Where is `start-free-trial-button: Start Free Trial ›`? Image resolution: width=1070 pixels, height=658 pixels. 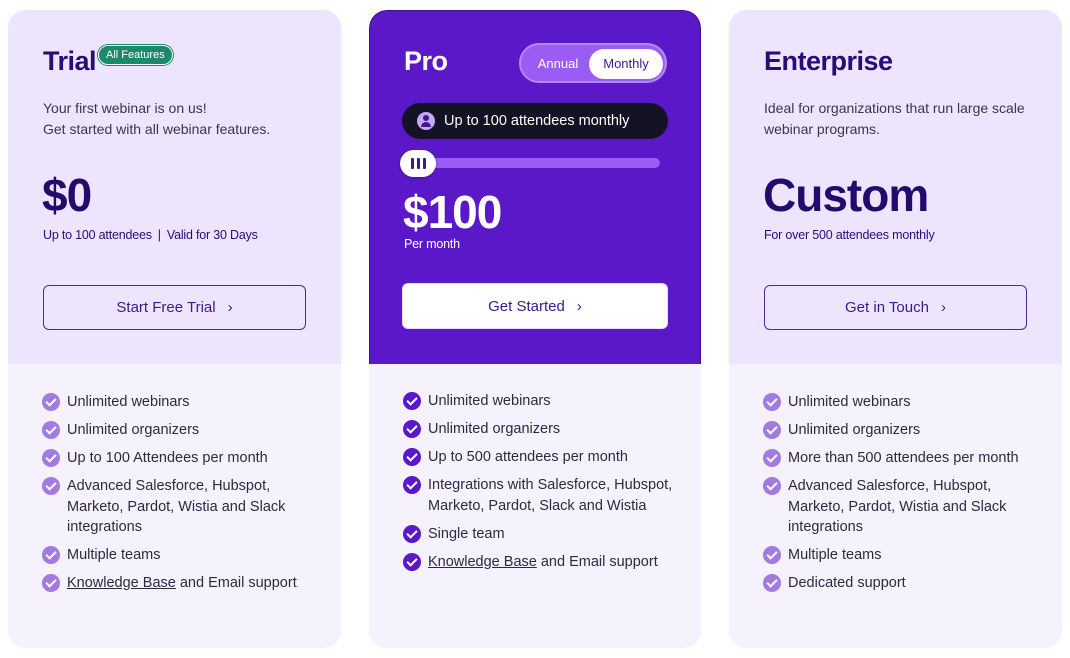
start-free-trial-button: Start Free Trial › is located at coordinates (174, 307).